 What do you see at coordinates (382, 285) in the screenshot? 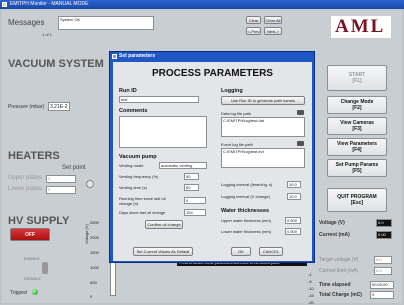
I see `time-elapsed-value: 00:00:00` at bounding box center [382, 285].